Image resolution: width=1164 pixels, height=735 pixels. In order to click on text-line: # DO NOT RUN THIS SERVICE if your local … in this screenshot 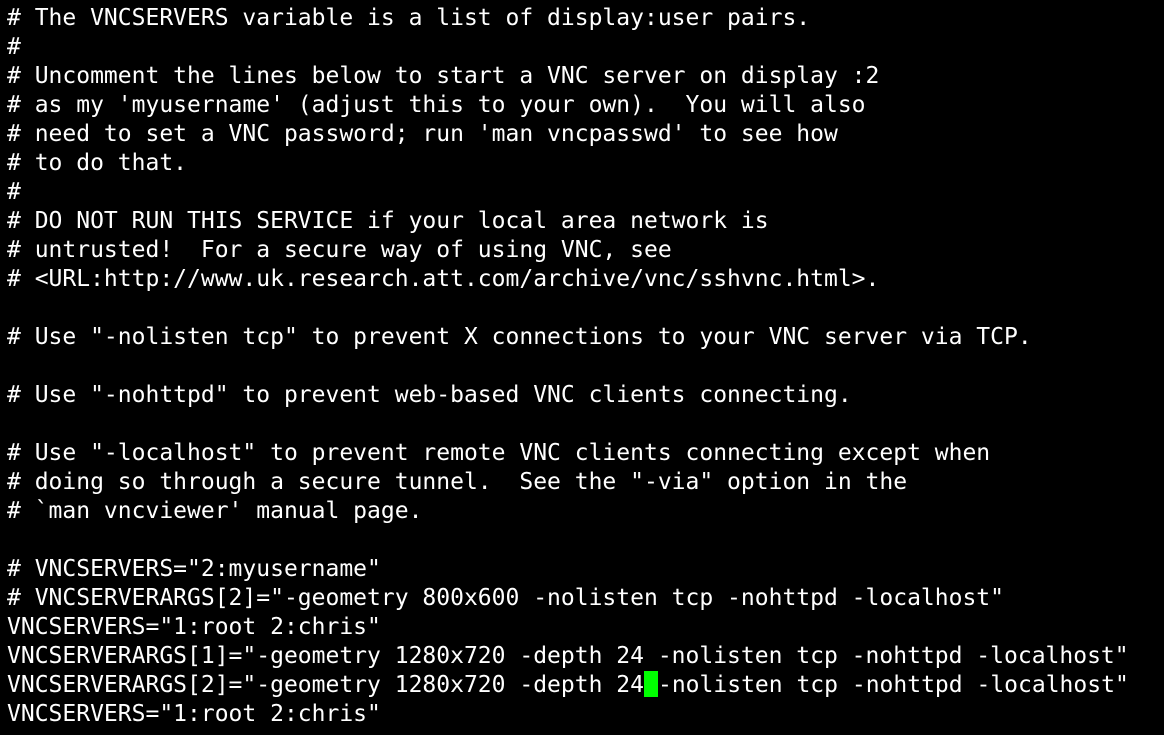, I will do `click(388, 221)`.